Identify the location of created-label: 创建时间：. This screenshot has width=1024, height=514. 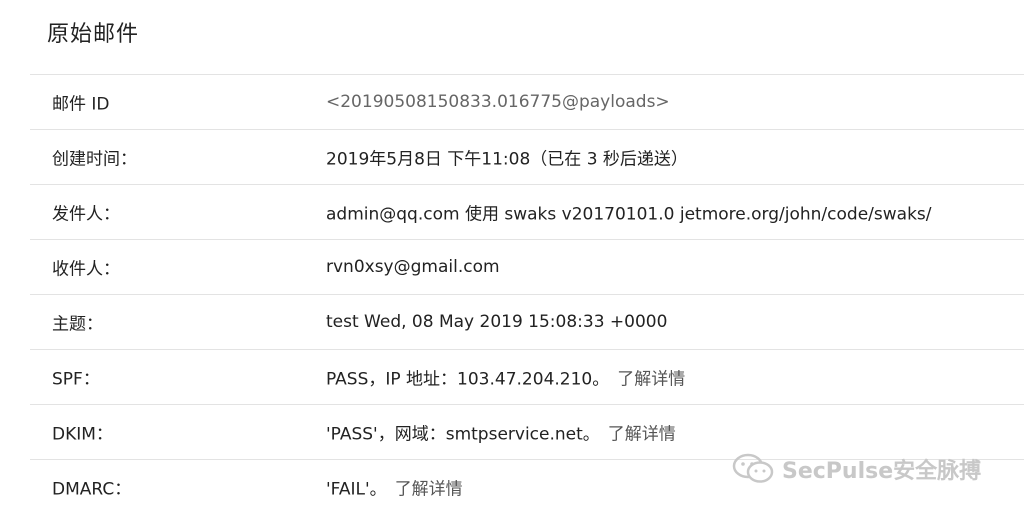
(94, 159).